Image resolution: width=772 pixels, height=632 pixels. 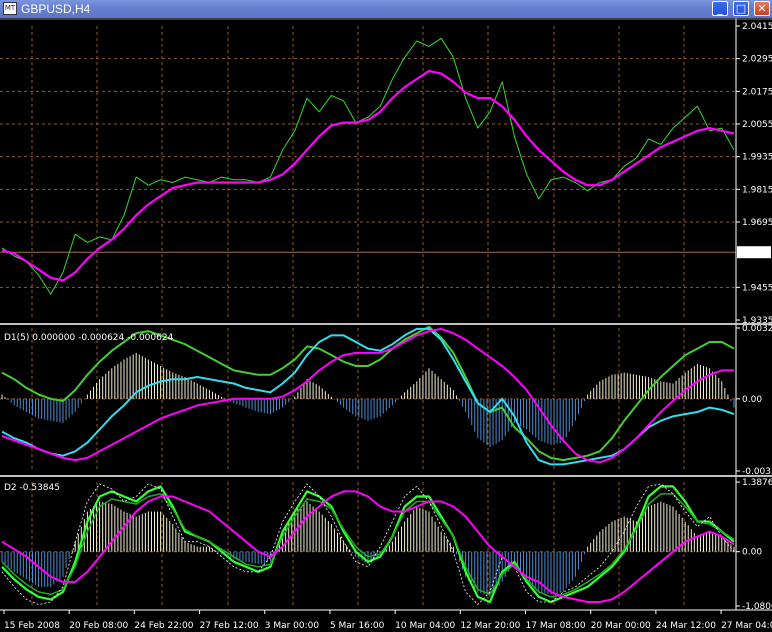 What do you see at coordinates (229, 626) in the screenshot?
I see `x-tick-label: 27 Feb 12:00` at bounding box center [229, 626].